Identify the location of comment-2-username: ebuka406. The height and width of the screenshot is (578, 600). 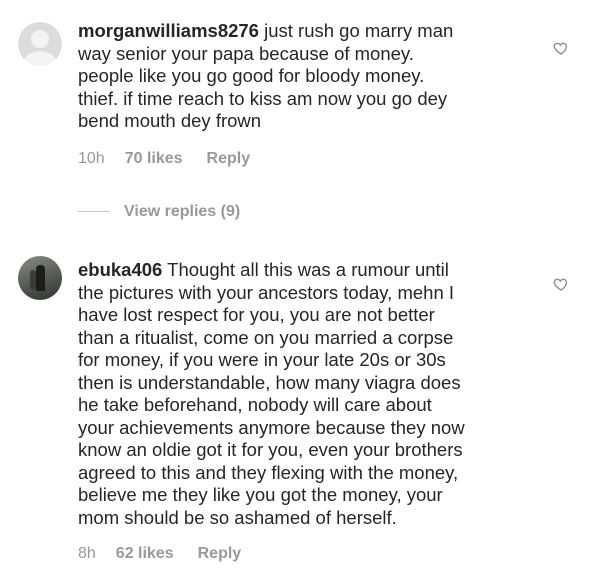
(120, 269).